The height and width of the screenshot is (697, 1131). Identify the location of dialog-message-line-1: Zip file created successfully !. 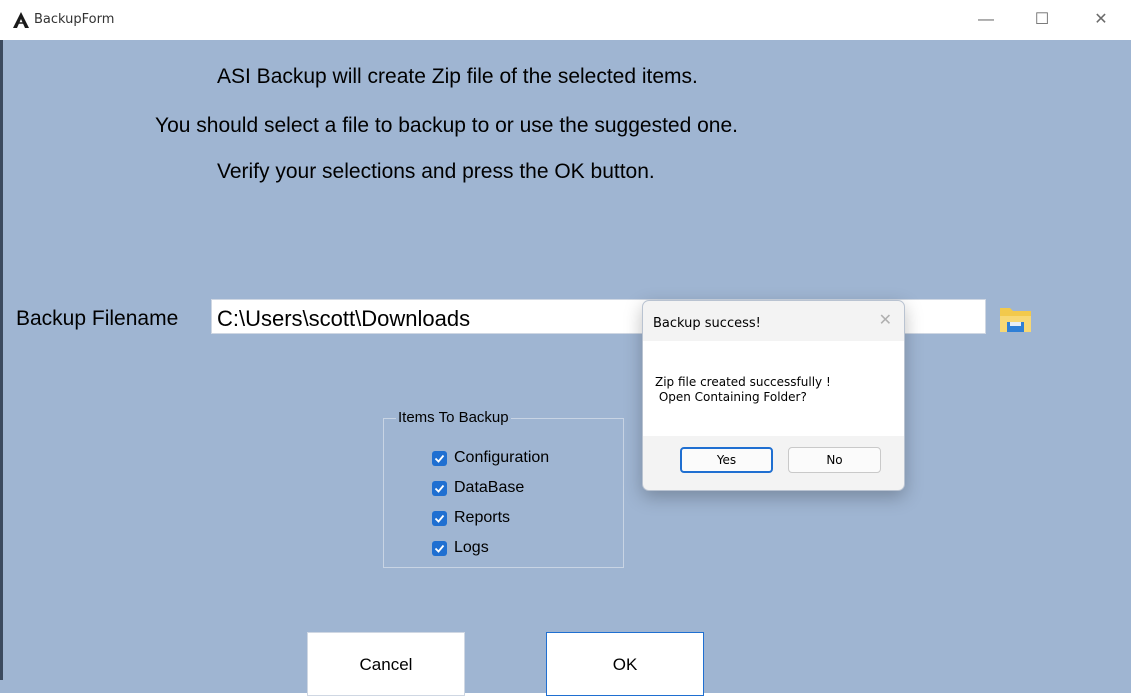
(743, 382).